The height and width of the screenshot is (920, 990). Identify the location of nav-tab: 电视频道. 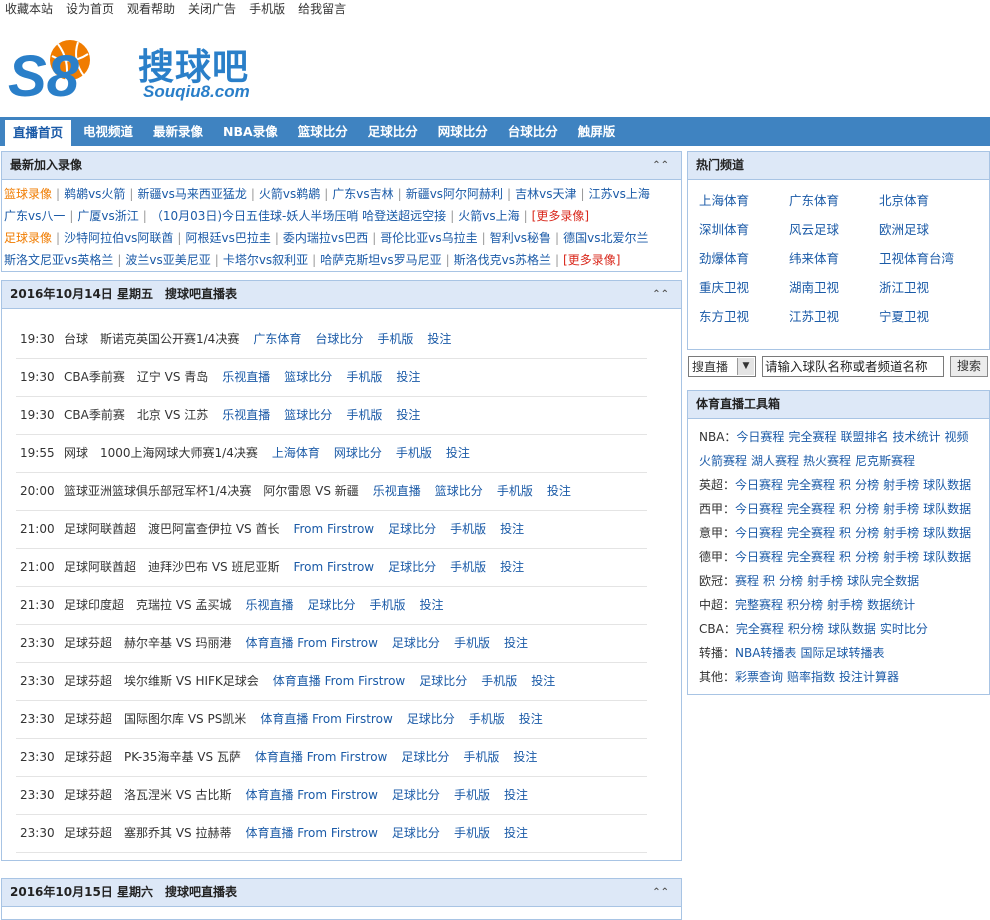
(108, 131).